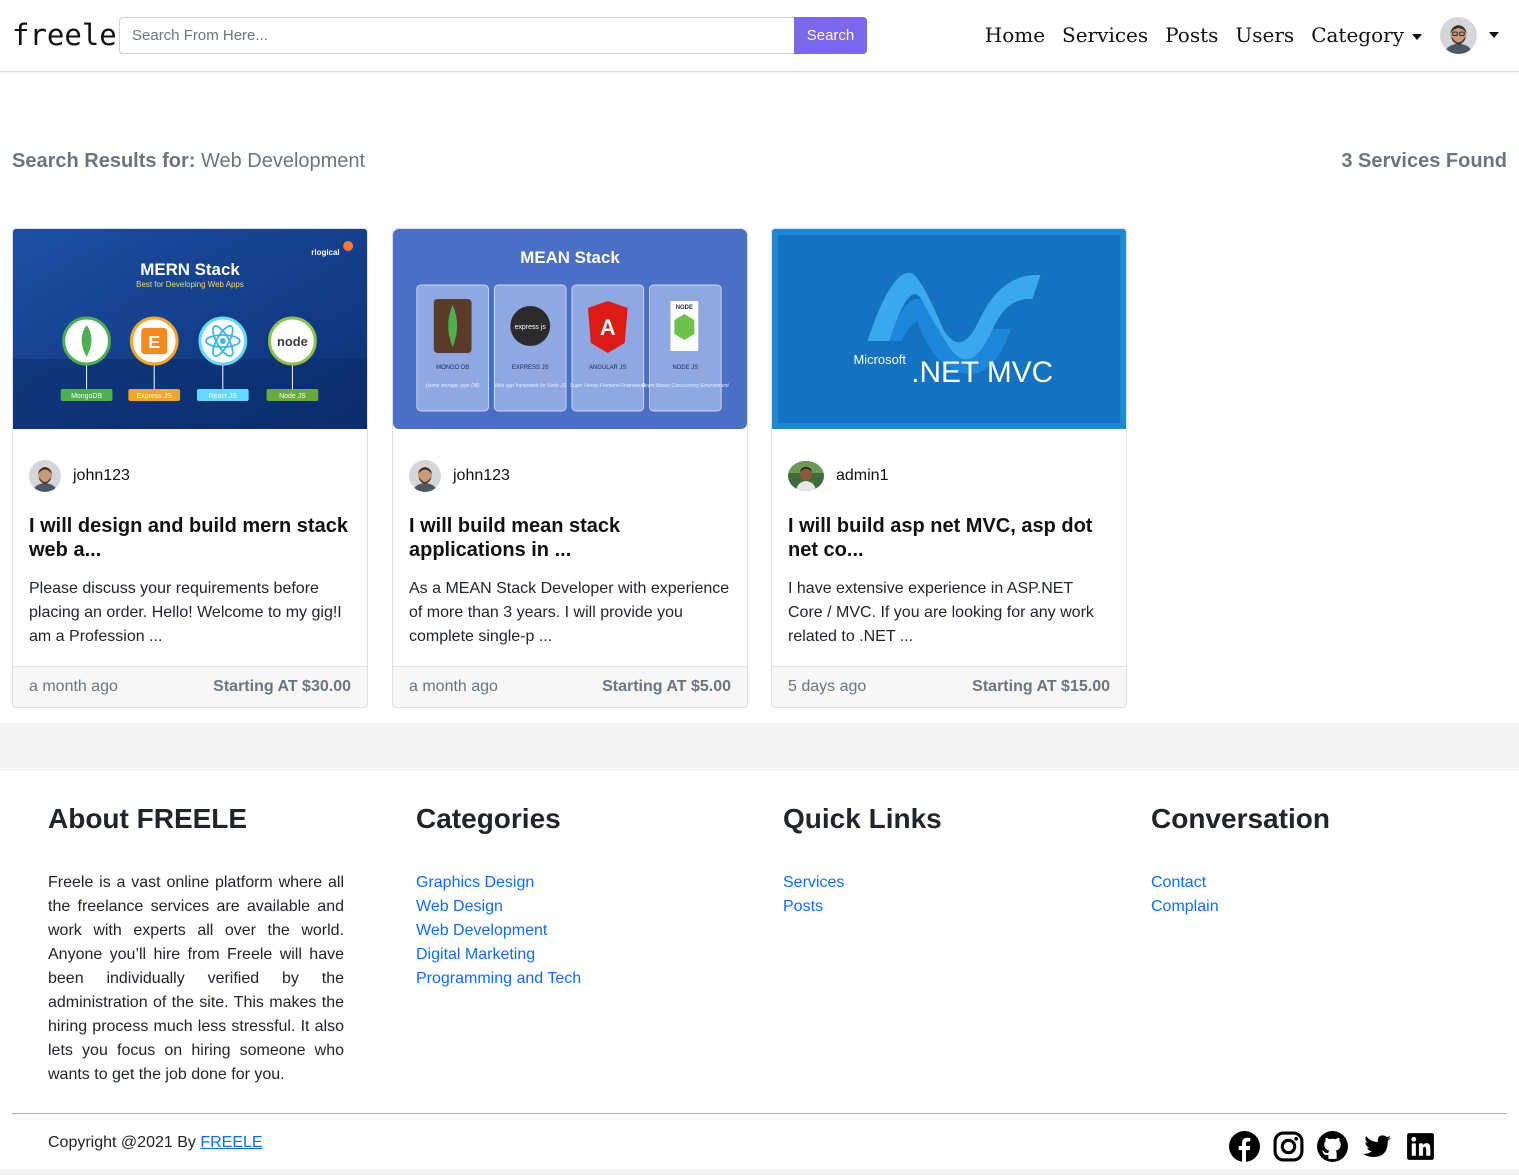  Describe the element at coordinates (282, 686) in the screenshot. I see `card-price: Starting AT $30.00` at that location.